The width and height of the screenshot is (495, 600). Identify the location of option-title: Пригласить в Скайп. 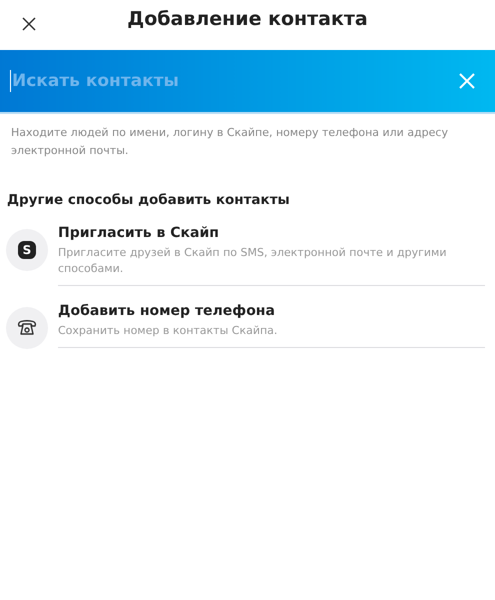
(139, 233).